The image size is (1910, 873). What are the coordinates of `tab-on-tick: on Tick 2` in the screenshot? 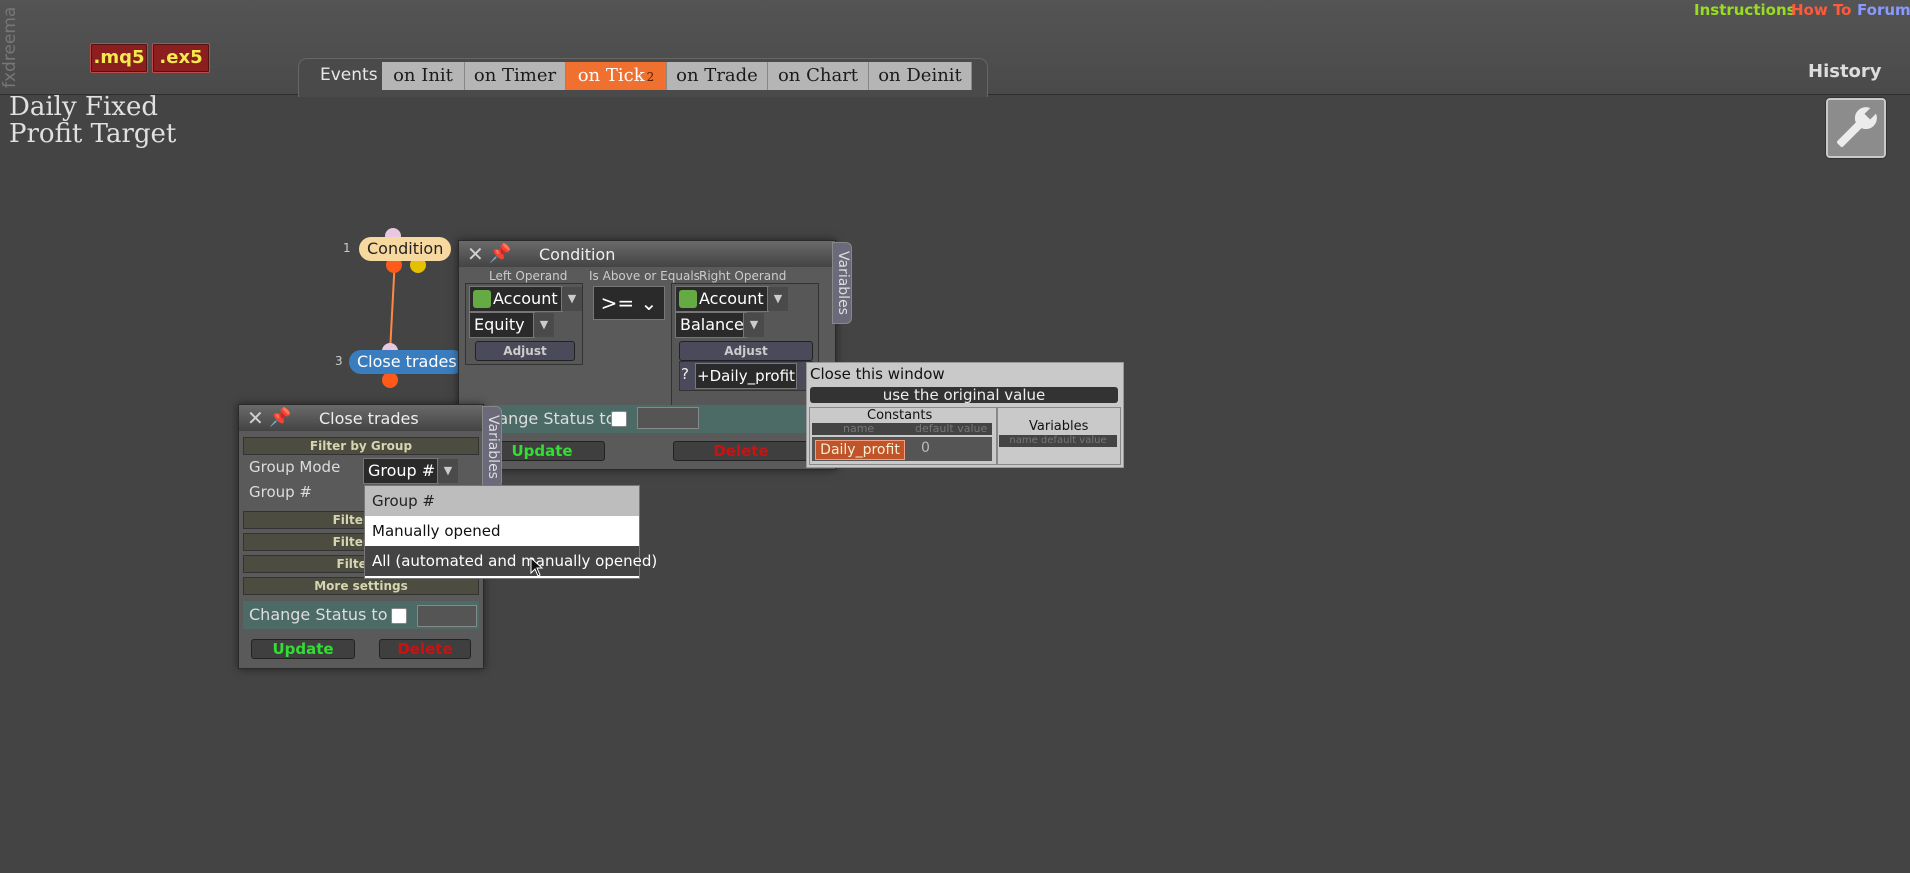 It's located at (616, 76).